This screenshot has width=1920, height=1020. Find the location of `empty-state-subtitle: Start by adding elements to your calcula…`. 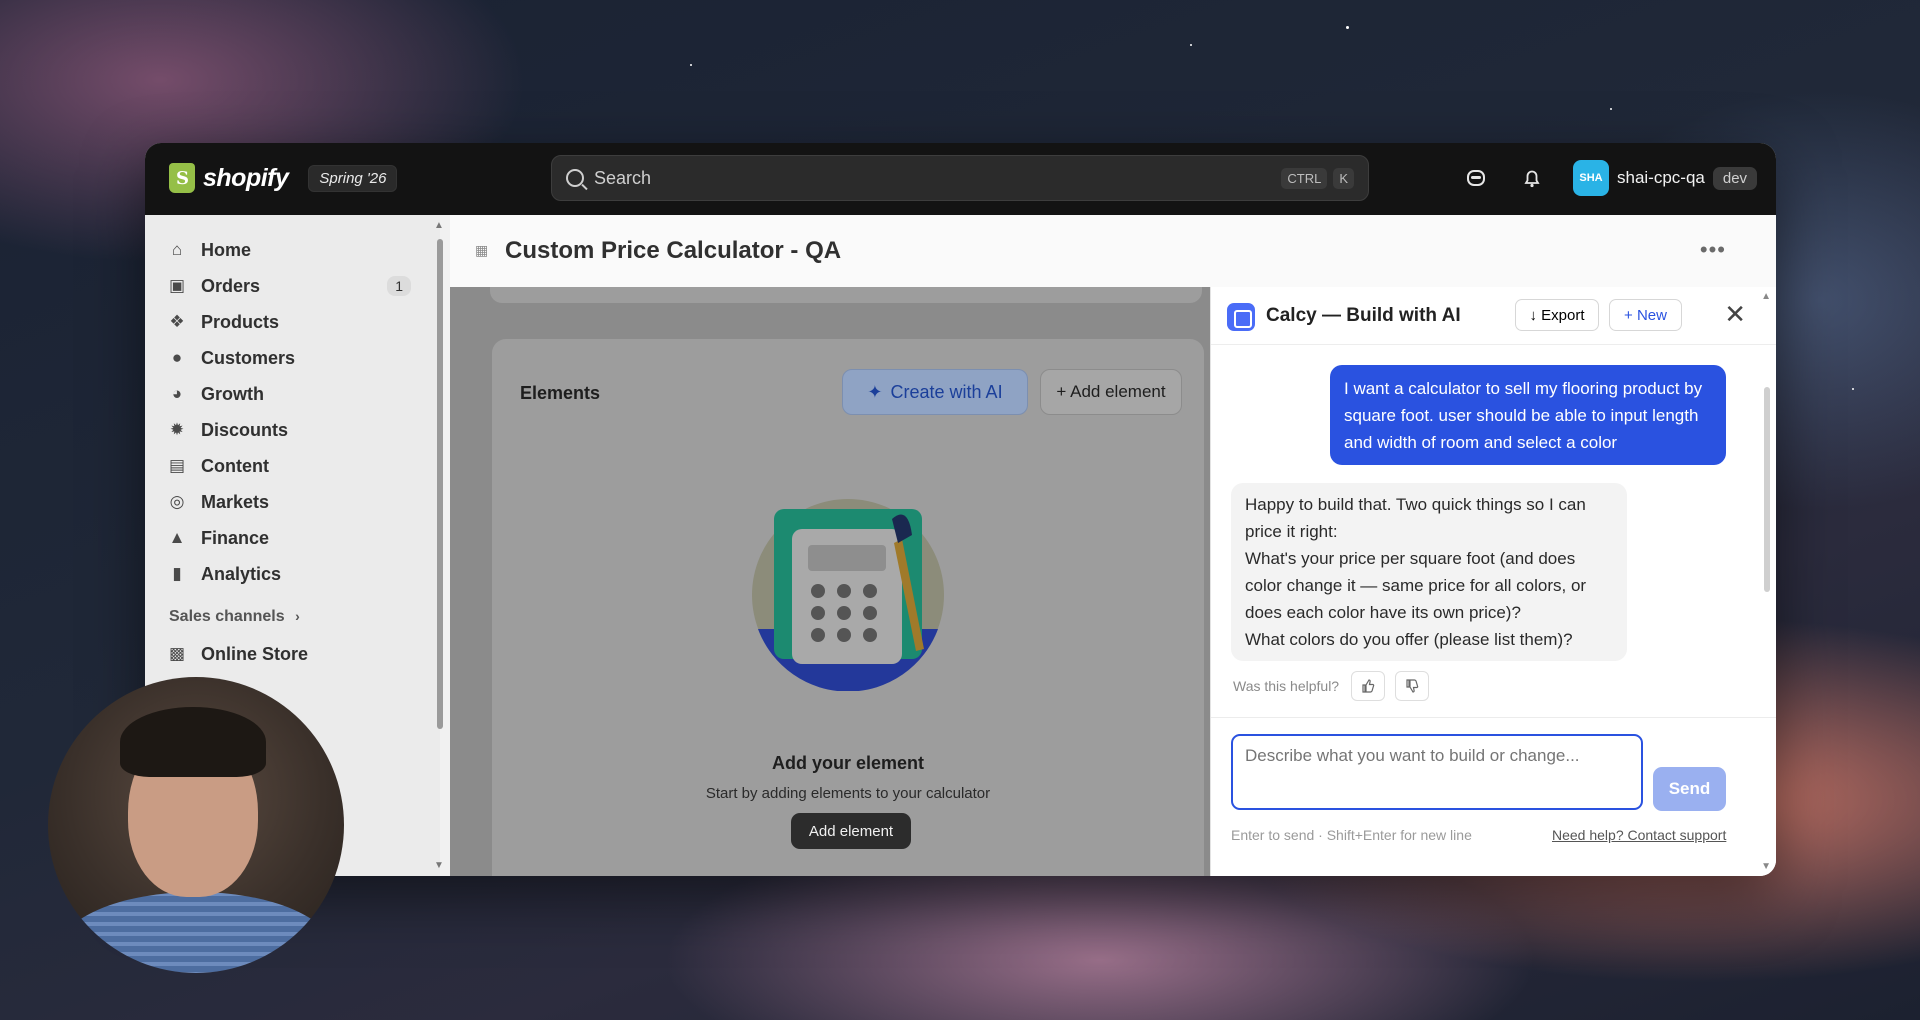

empty-state-subtitle: Start by adding elements to your calcula… is located at coordinates (848, 793).